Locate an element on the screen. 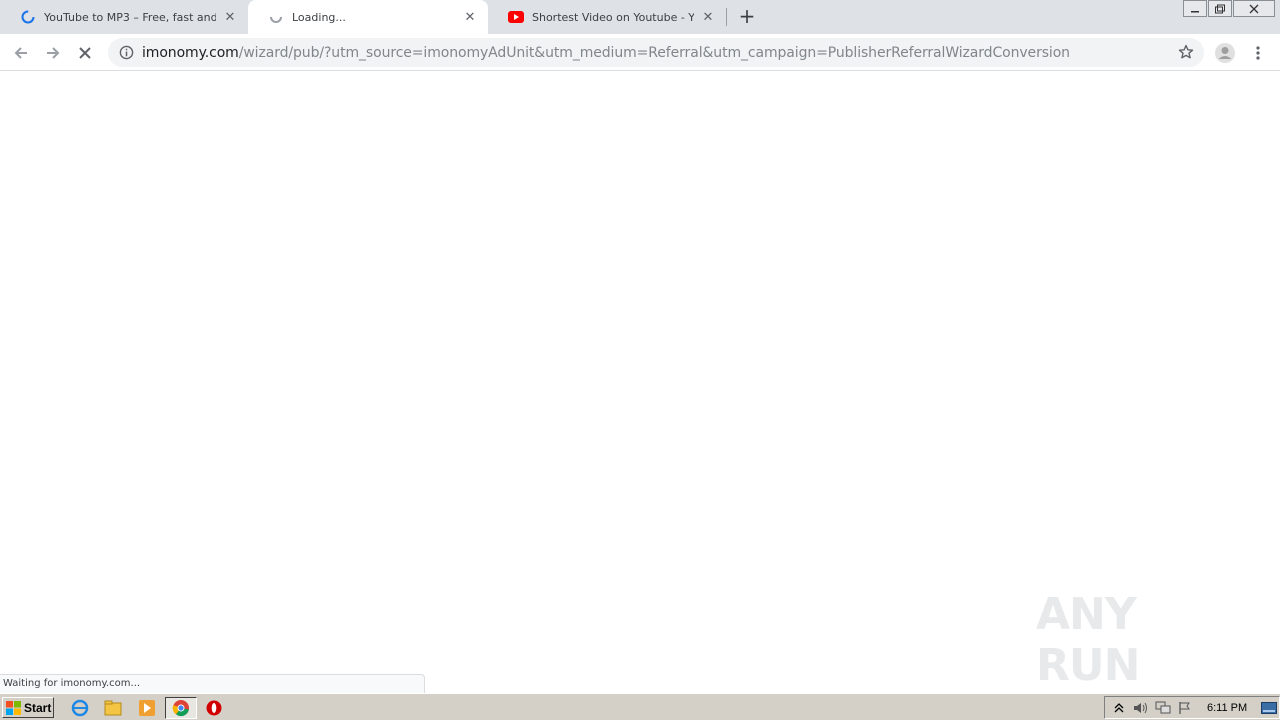 The width and height of the screenshot is (1280, 720). file-explorer-icon is located at coordinates (113, 708).